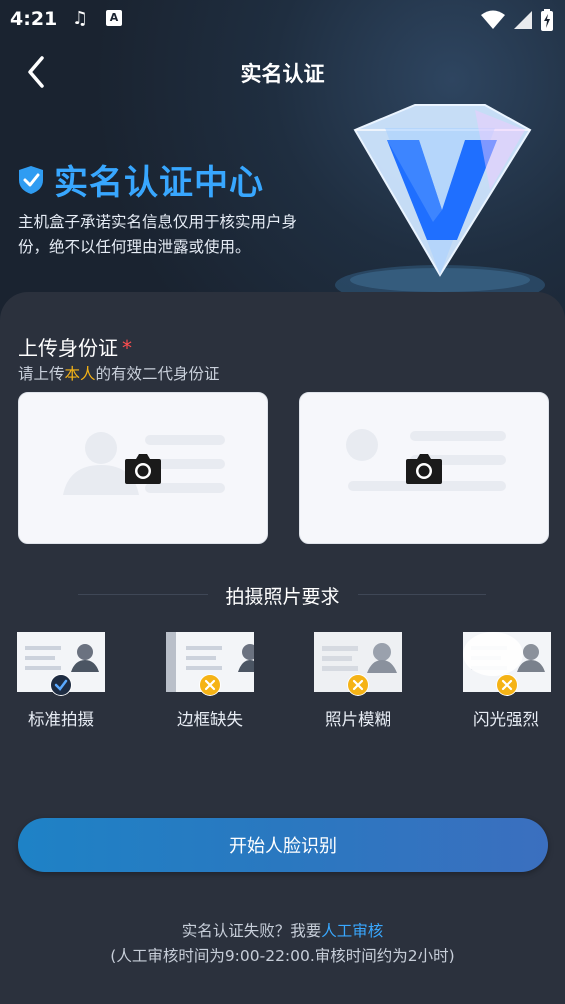 The height and width of the screenshot is (1004, 565). I want to click on id-card-front-upload, so click(143, 468).